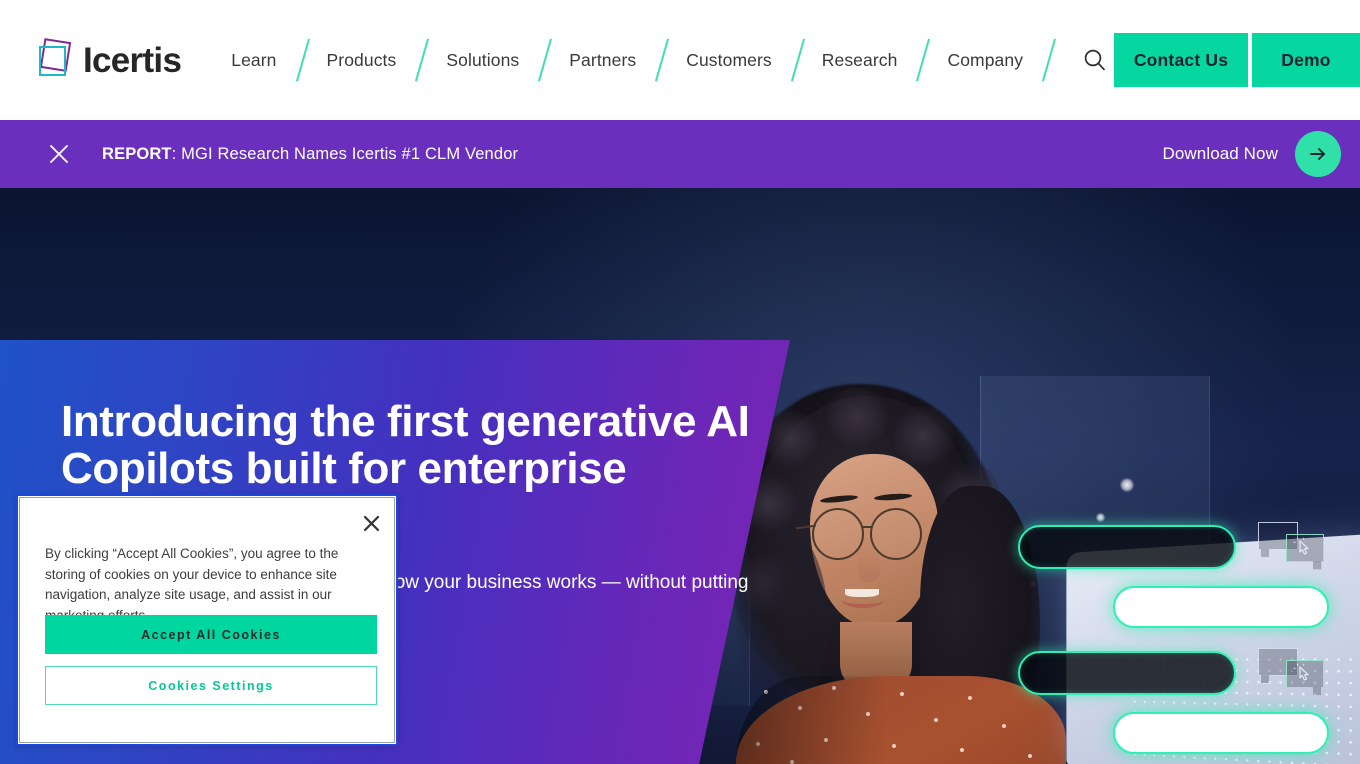 The width and height of the screenshot is (1360, 764). I want to click on promo-cta-group: Download Now, so click(1251, 154).